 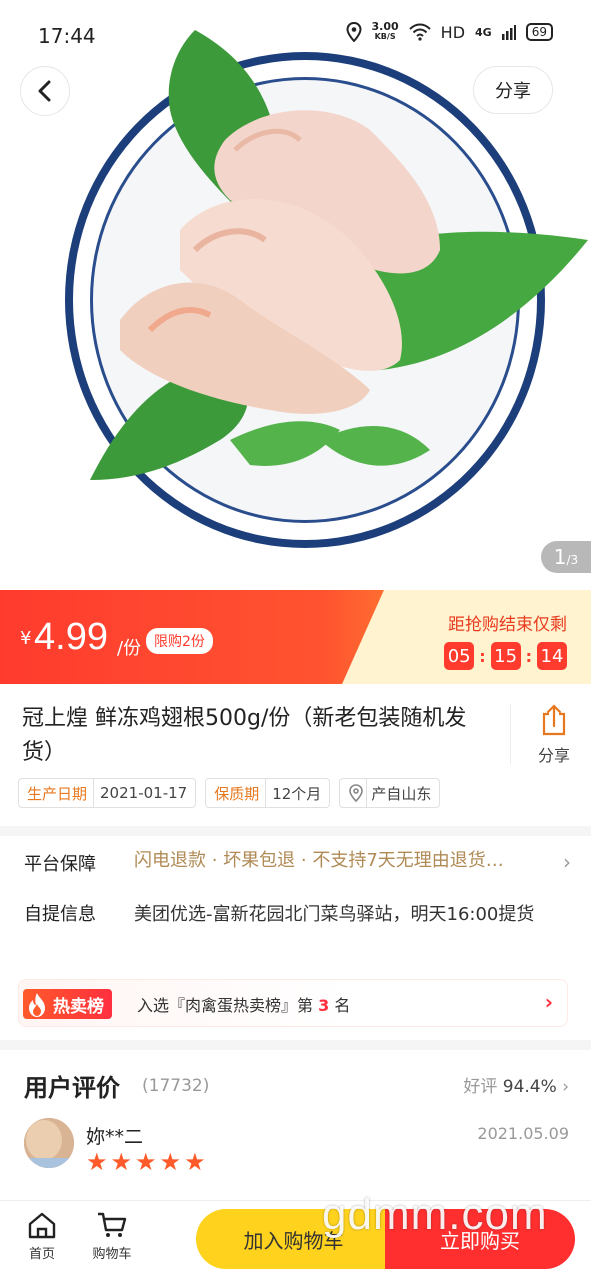 What do you see at coordinates (523, 1133) in the screenshot?
I see `review-date: 2021.05.09` at bounding box center [523, 1133].